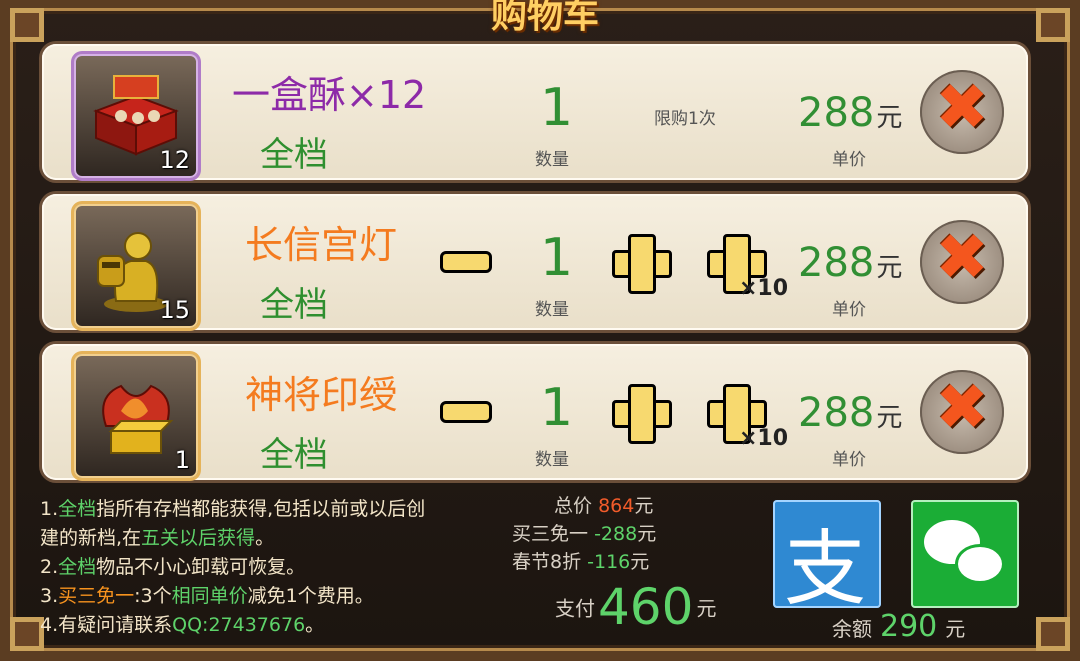 The image size is (1080, 661). What do you see at coordinates (96, 596) in the screenshot?
I see `note-highlight: 买三免一` at bounding box center [96, 596].